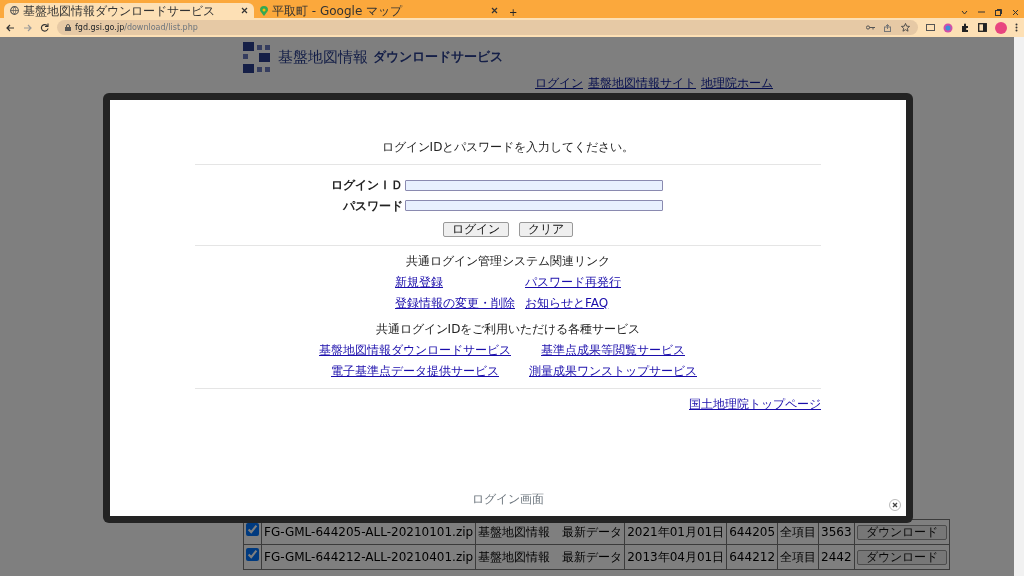 Image resolution: width=1024 pixels, height=576 pixels. Describe the element at coordinates (798, 557) in the screenshot. I see `table-cell: 全項目` at that location.